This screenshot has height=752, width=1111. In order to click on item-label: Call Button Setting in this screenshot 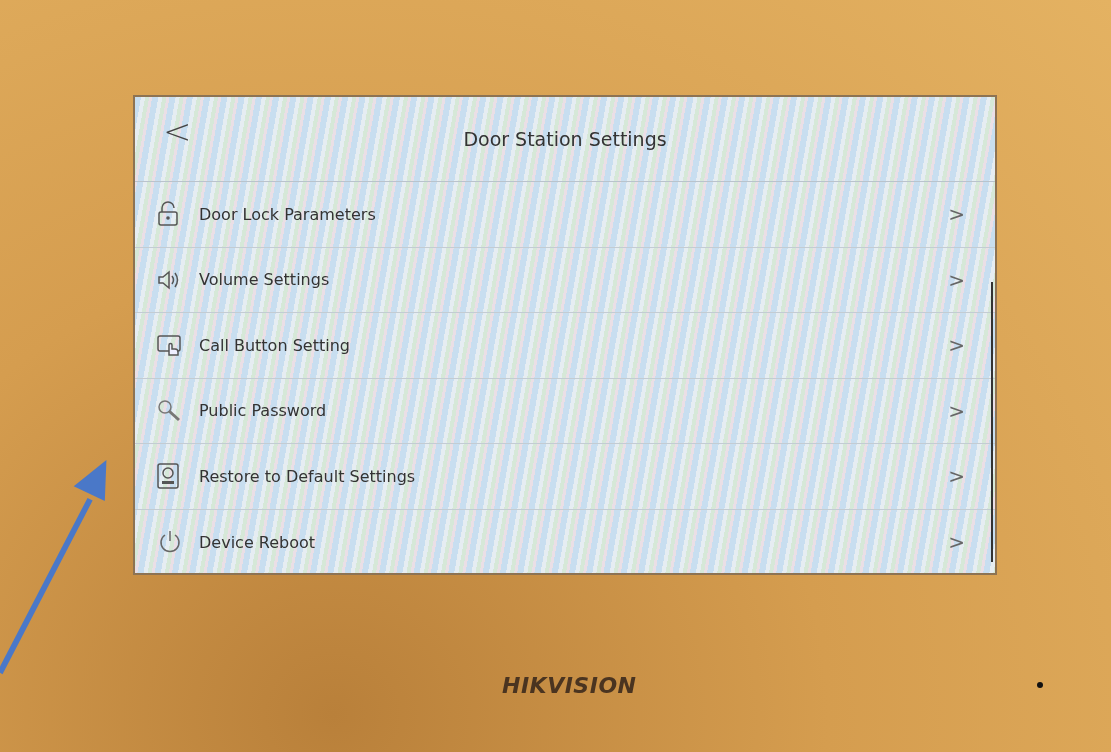, I will do `click(275, 345)`.